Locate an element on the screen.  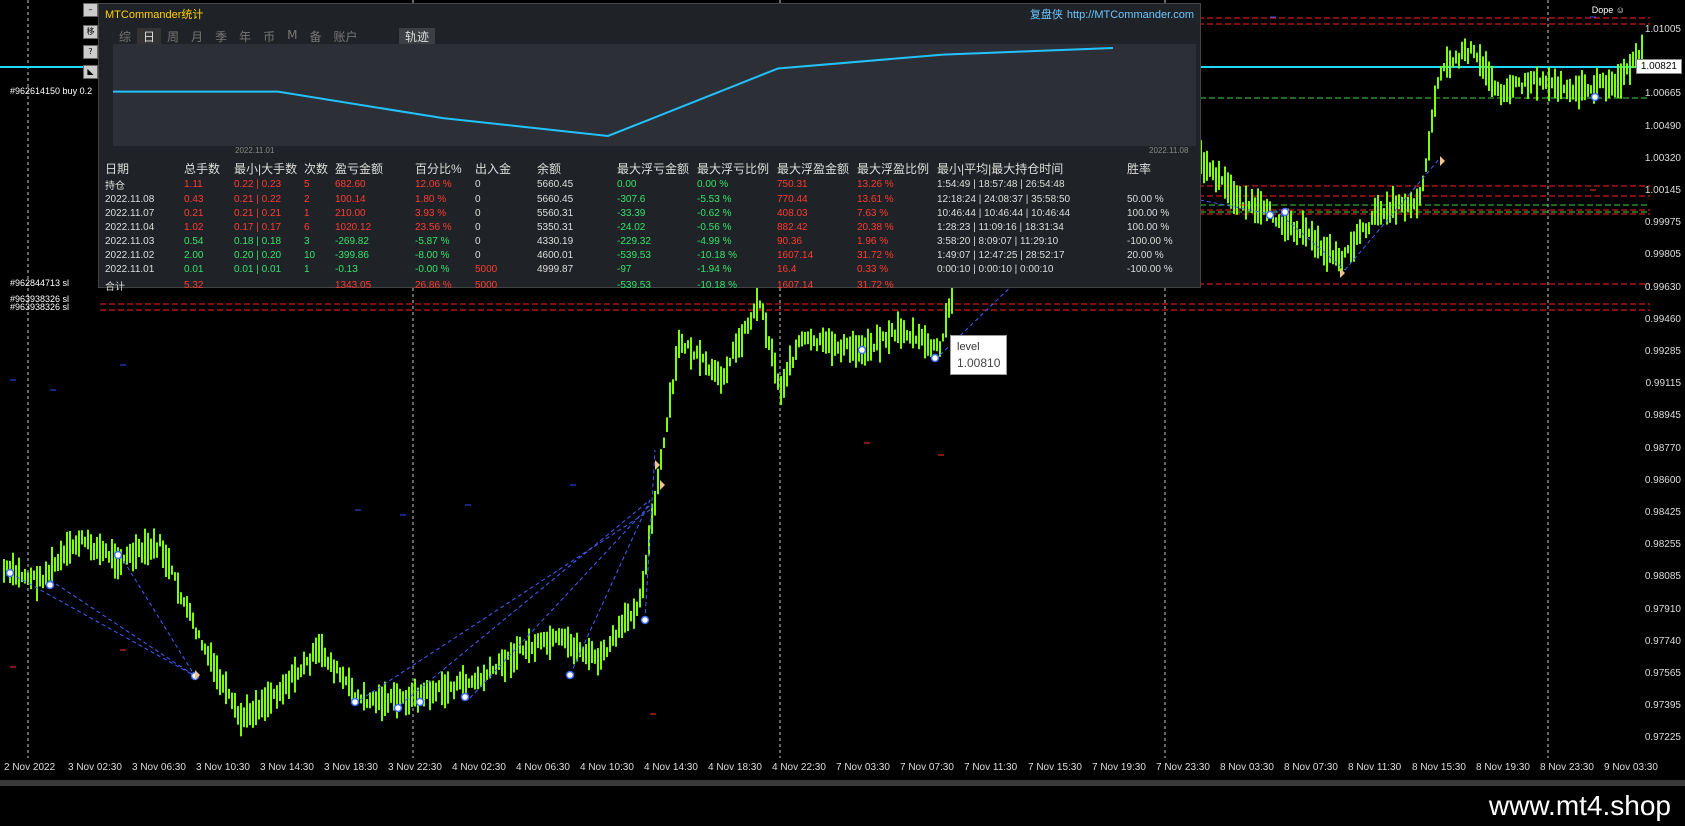
table-cell: -399.86 is located at coordinates (352, 255).